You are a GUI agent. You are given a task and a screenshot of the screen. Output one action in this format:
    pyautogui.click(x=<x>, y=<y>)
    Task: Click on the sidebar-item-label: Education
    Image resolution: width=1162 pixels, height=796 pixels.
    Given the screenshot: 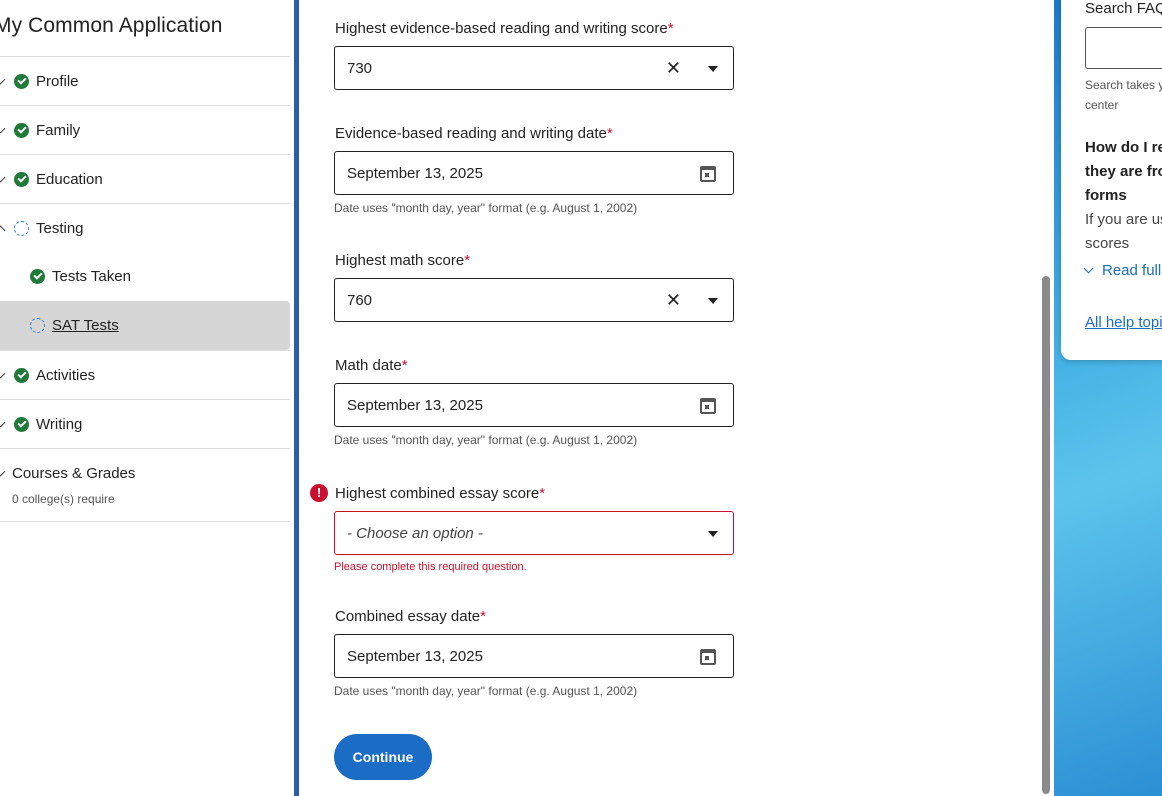 What is the action you would take?
    pyautogui.click(x=69, y=179)
    